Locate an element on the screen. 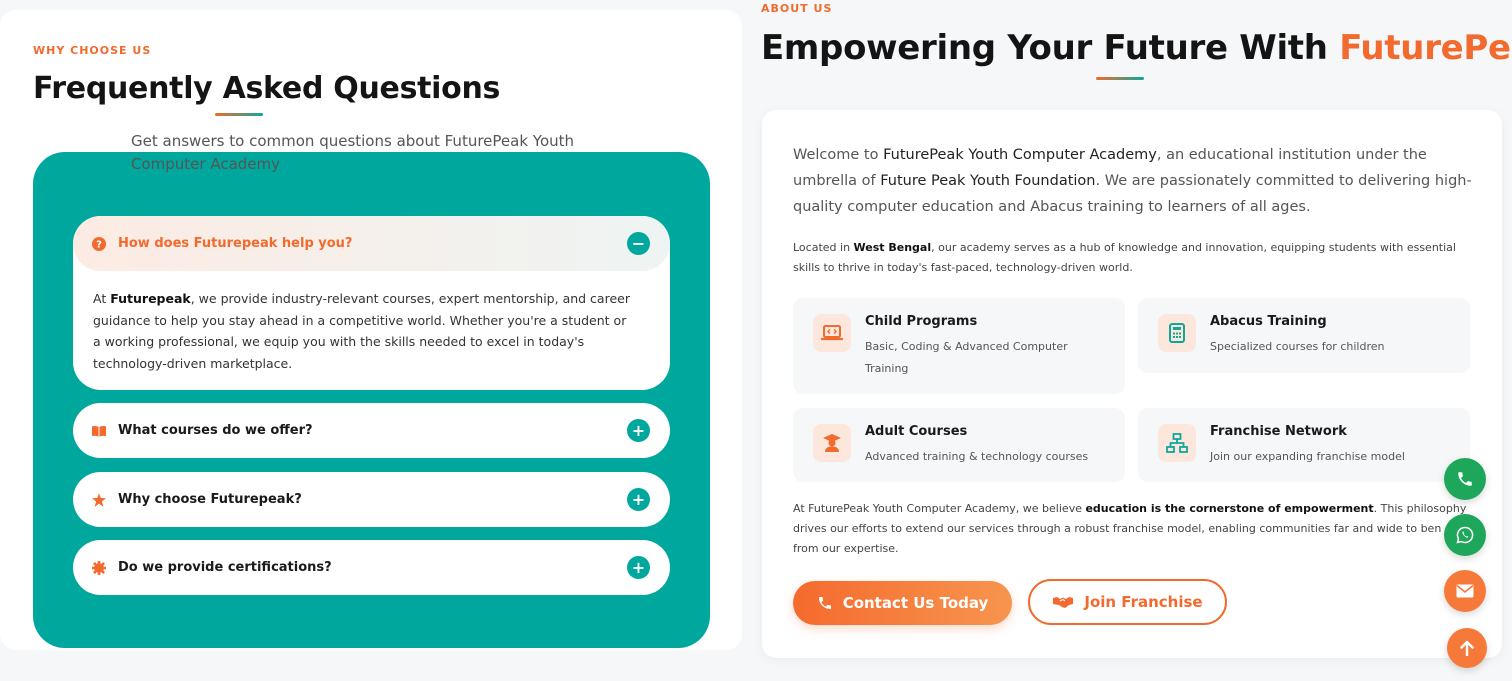  faq-item-header: What courses do we offer? + is located at coordinates (371, 430).